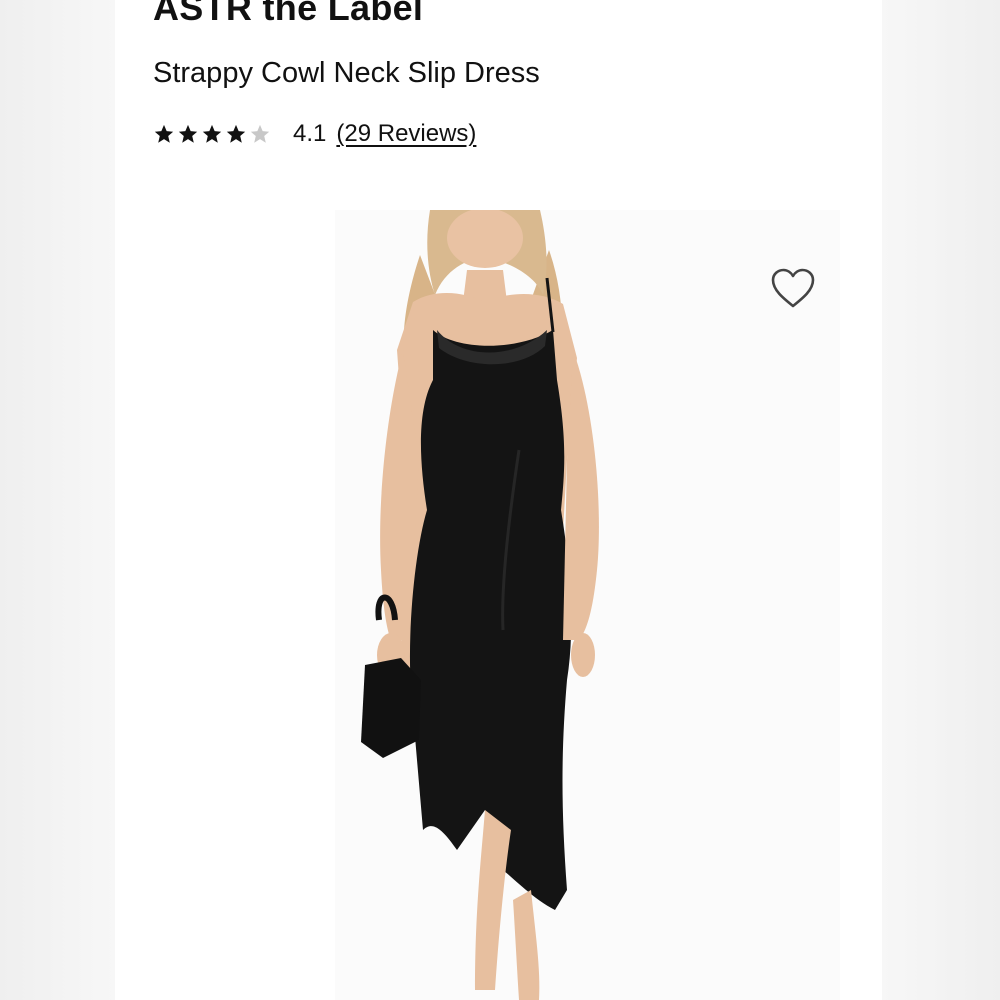  I want to click on reviews-link: (29 Reviews), so click(406, 134).